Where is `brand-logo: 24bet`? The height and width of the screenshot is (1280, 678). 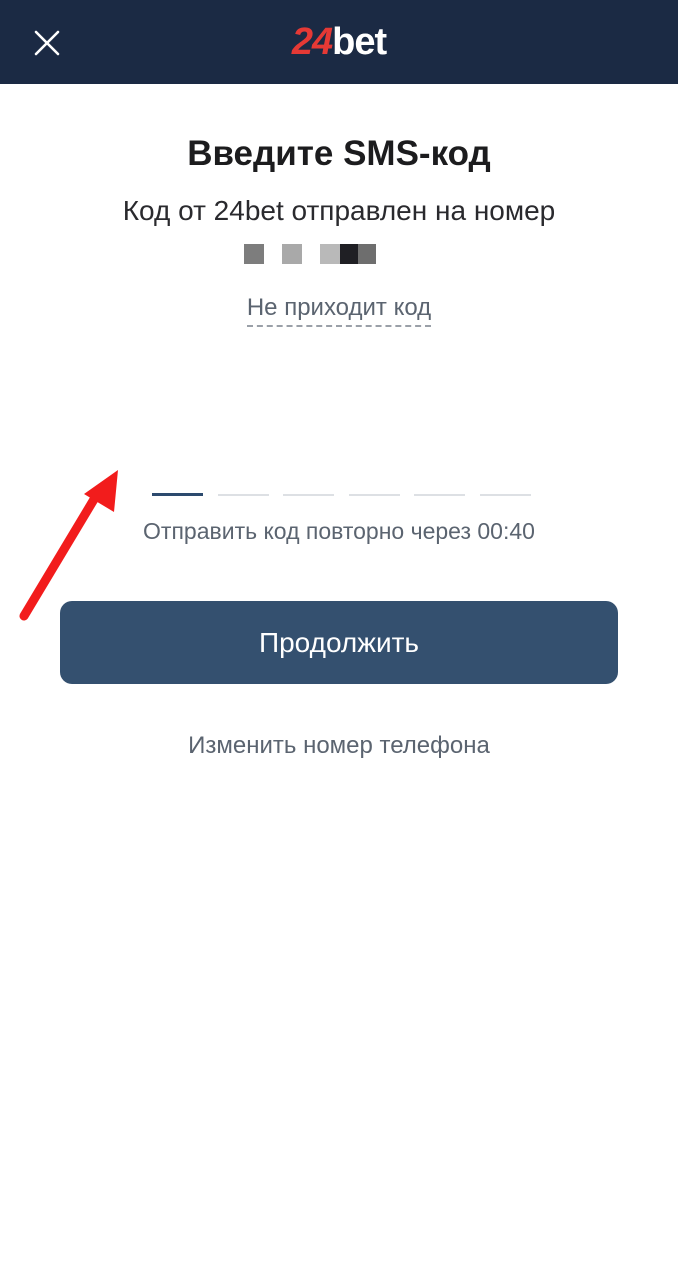
brand-logo: 24bet is located at coordinates (339, 42).